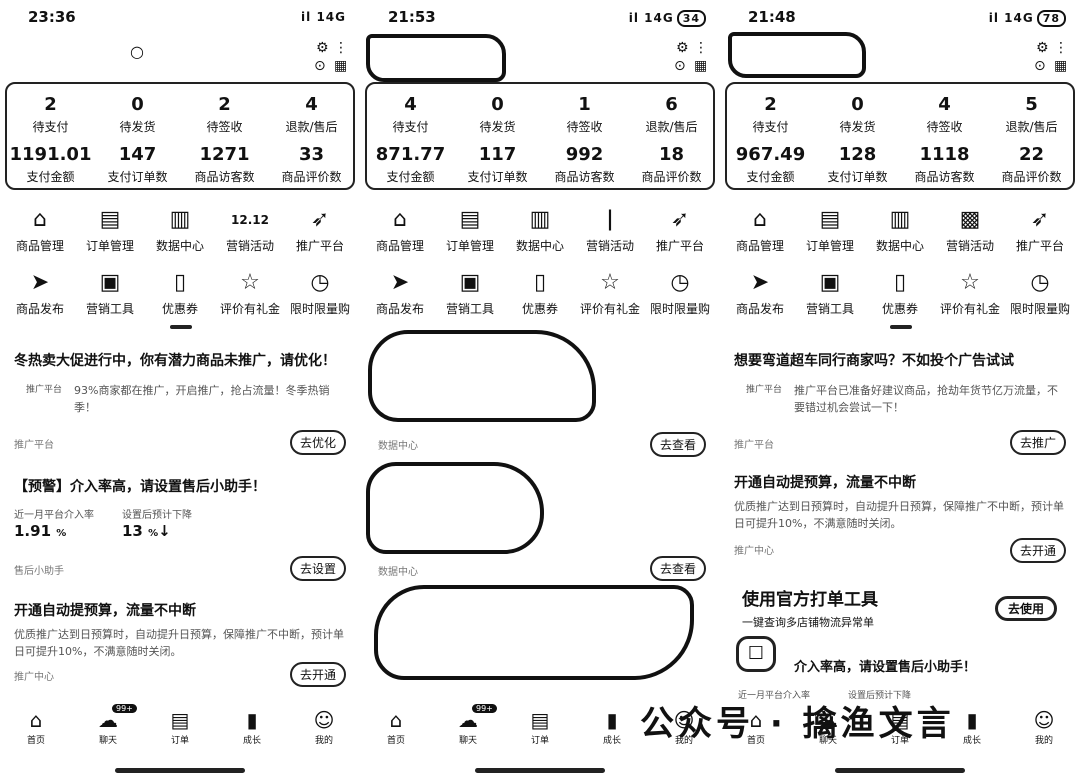 The height and width of the screenshot is (779, 1080). I want to click on stat-item: 871.77 支付金额, so click(410, 164).